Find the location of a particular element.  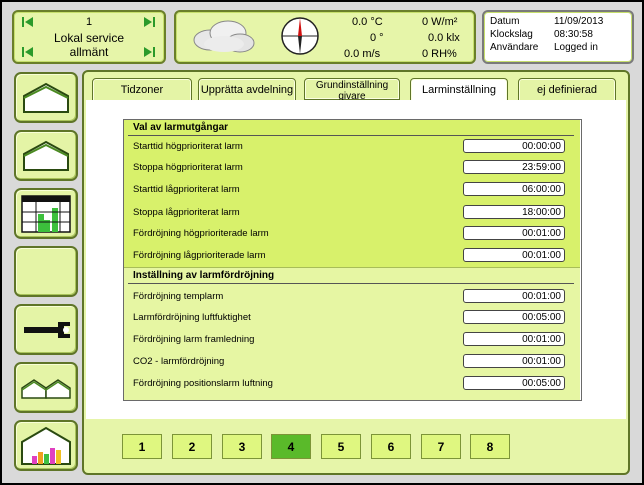

weather-panel: 0.0 °C 0 W/m² 0 ° 0.0 klx 0.0 m/s 0 RH% is located at coordinates (325, 37).